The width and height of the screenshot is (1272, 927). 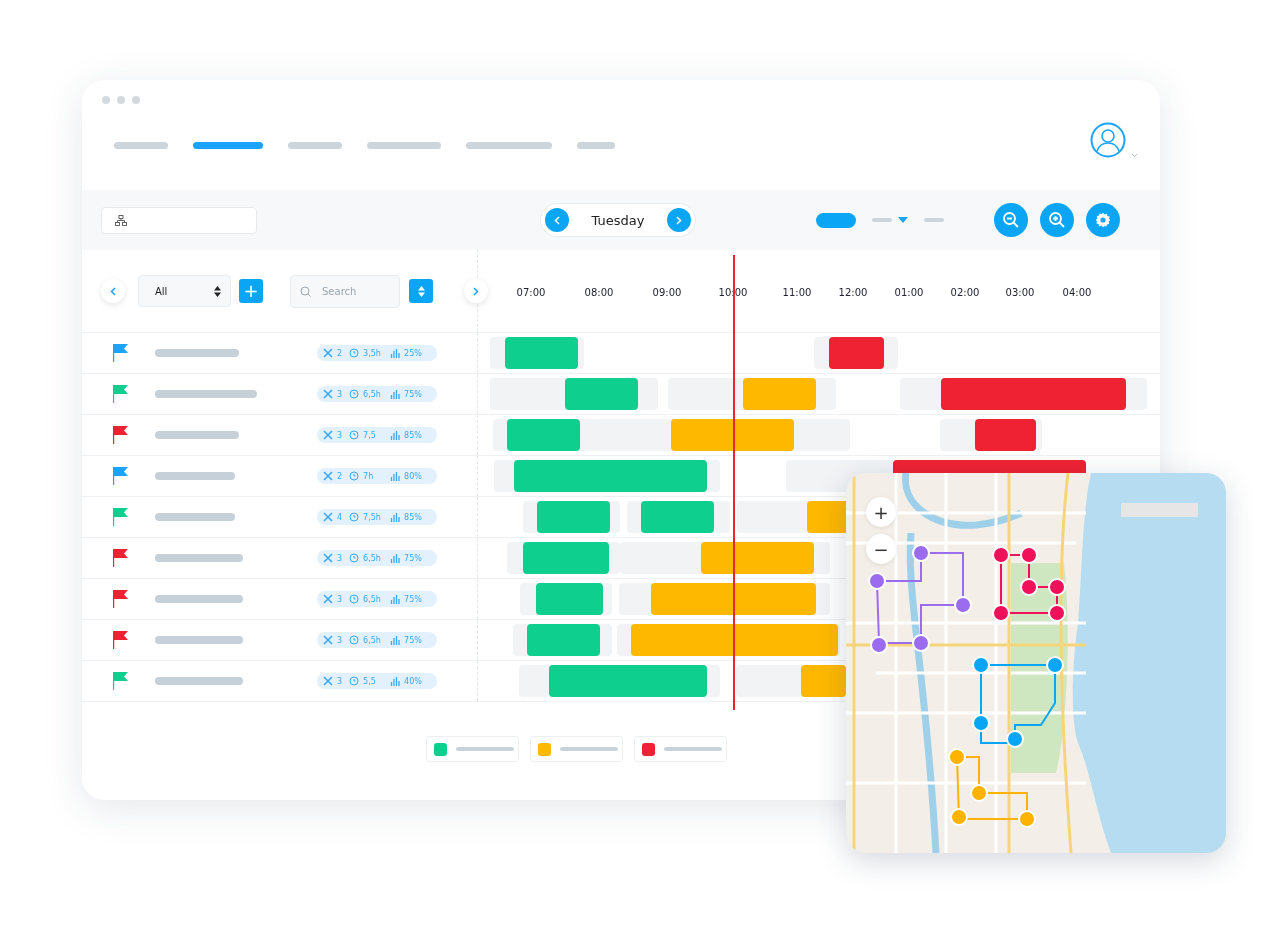 I want to click on map-zoom-in-button: +, so click(x=881, y=512).